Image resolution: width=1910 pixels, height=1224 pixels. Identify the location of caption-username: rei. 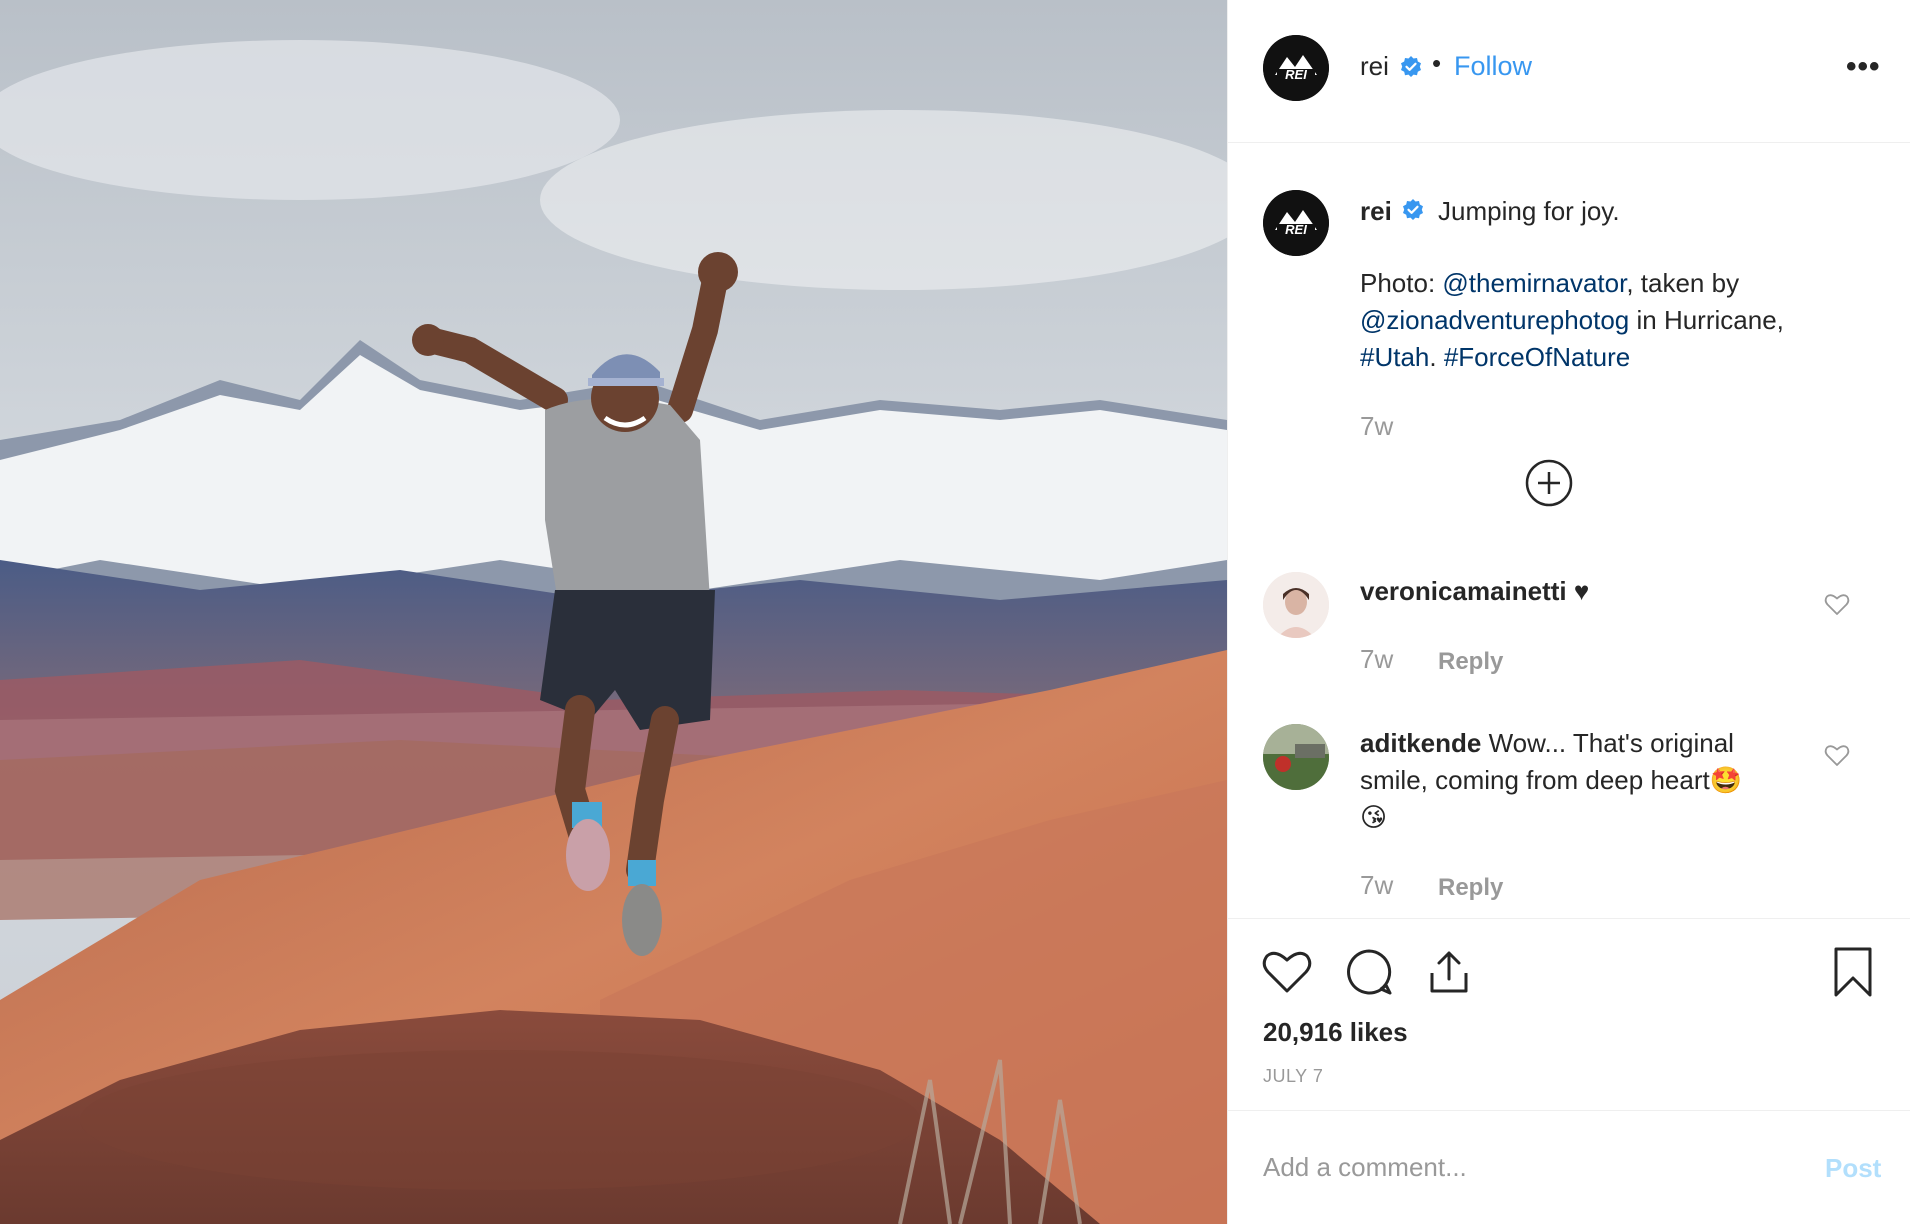
(1376, 211).